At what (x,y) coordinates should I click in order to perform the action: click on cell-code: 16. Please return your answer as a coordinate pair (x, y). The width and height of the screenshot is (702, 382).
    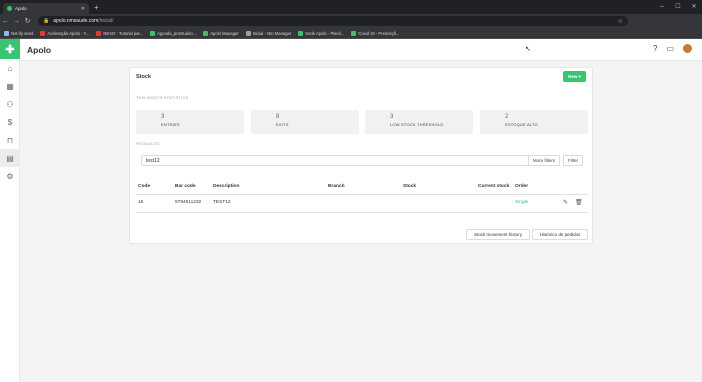
    Looking at the image, I should click on (141, 202).